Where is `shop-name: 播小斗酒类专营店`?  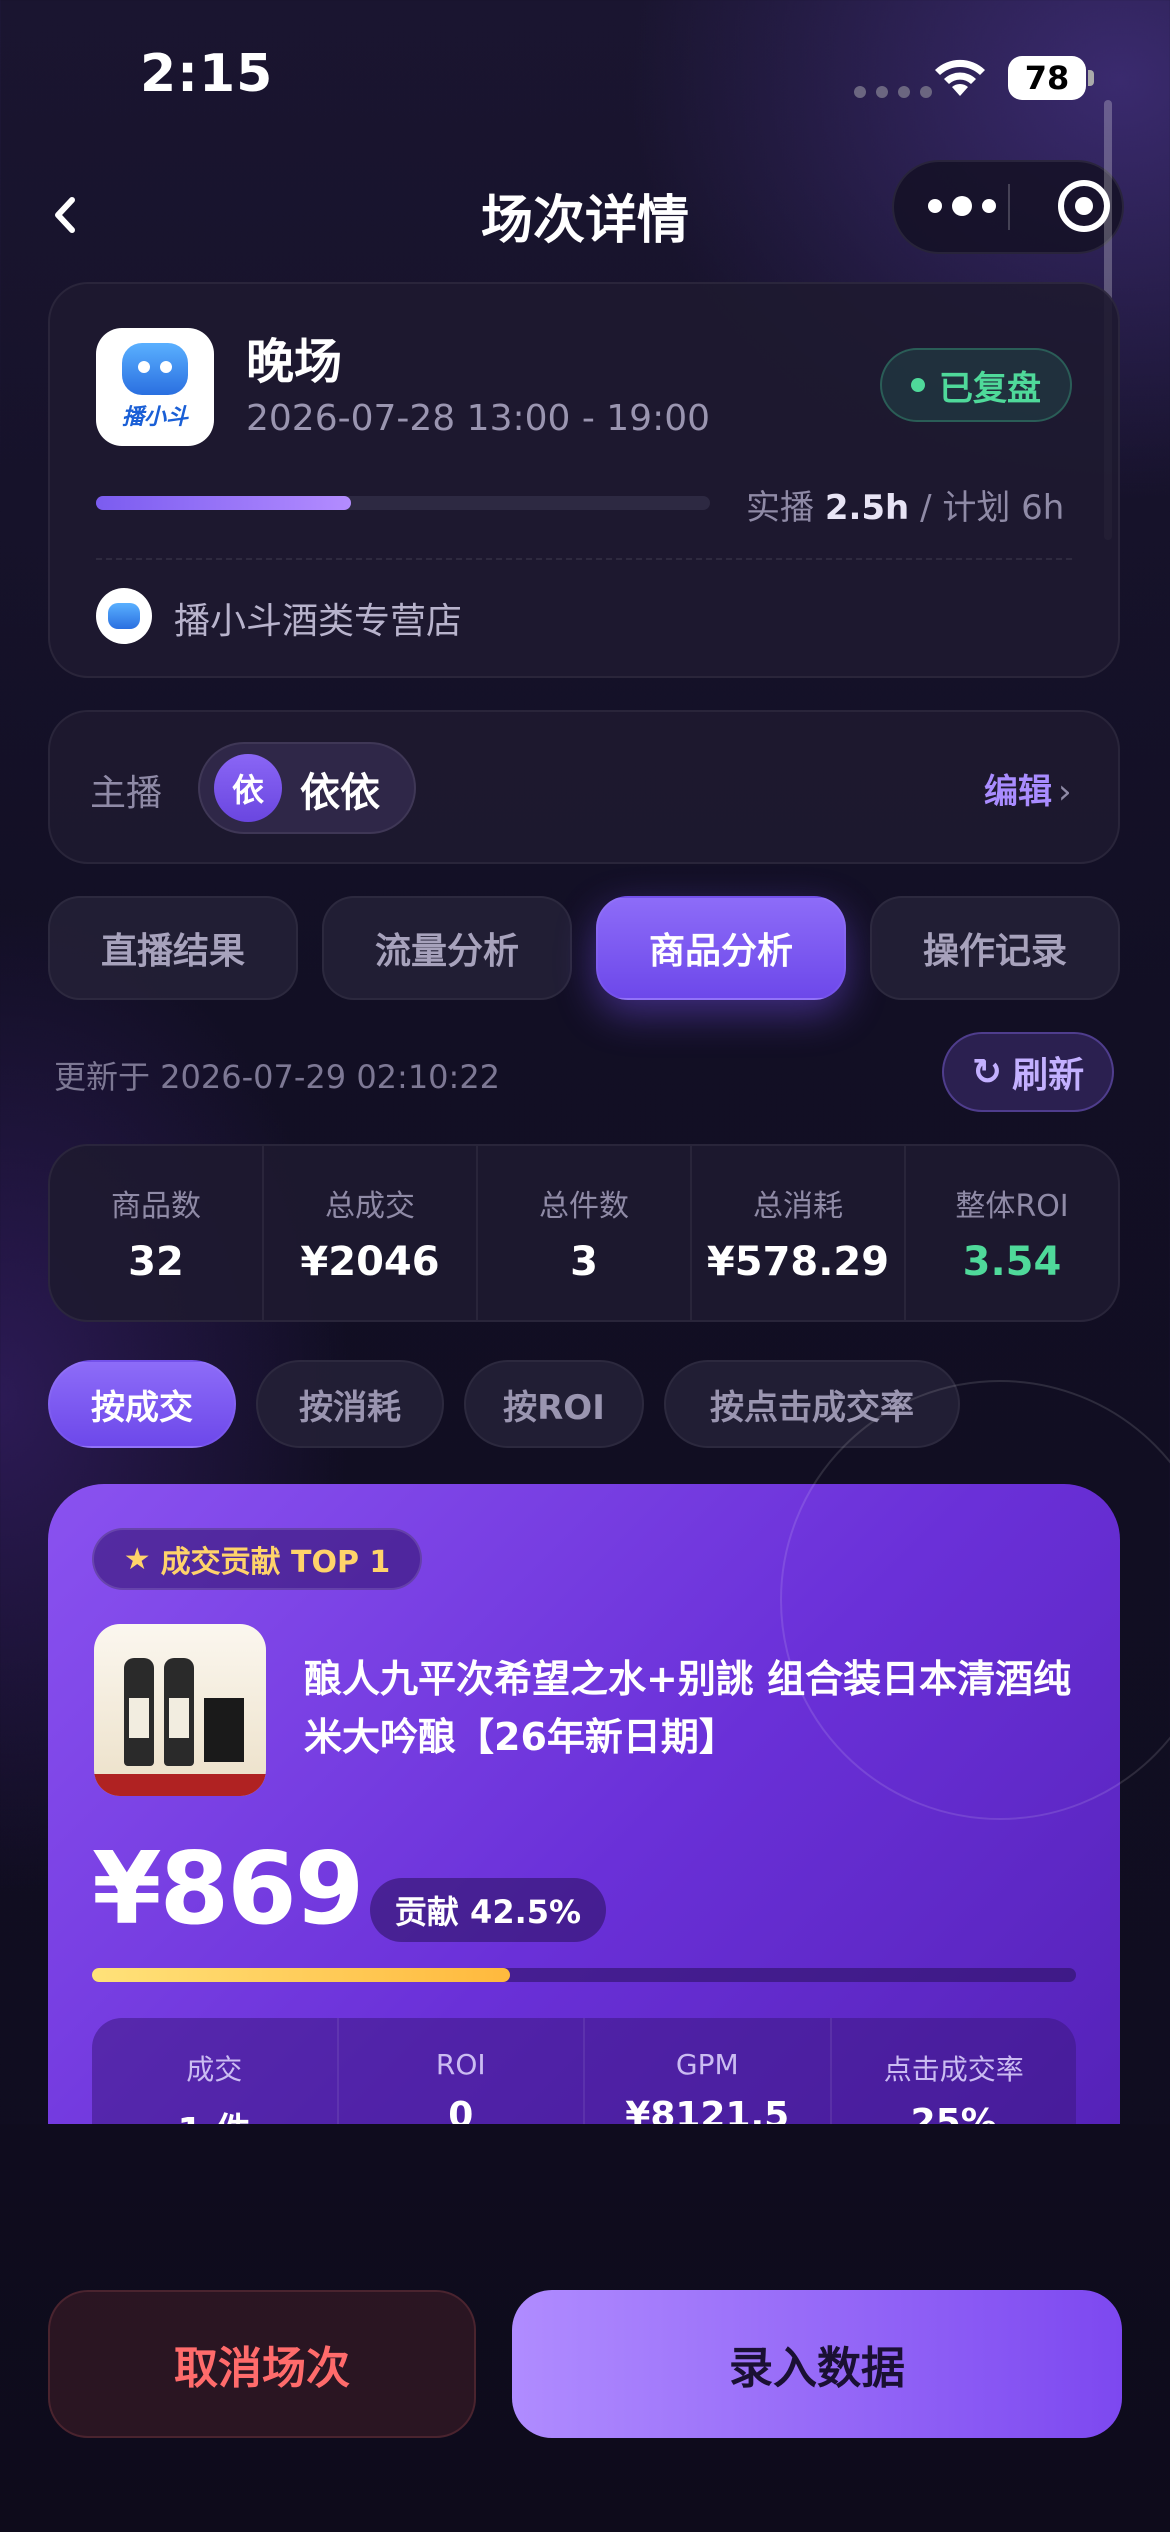
shop-name: 播小斗酒类专营店 is located at coordinates (318, 621).